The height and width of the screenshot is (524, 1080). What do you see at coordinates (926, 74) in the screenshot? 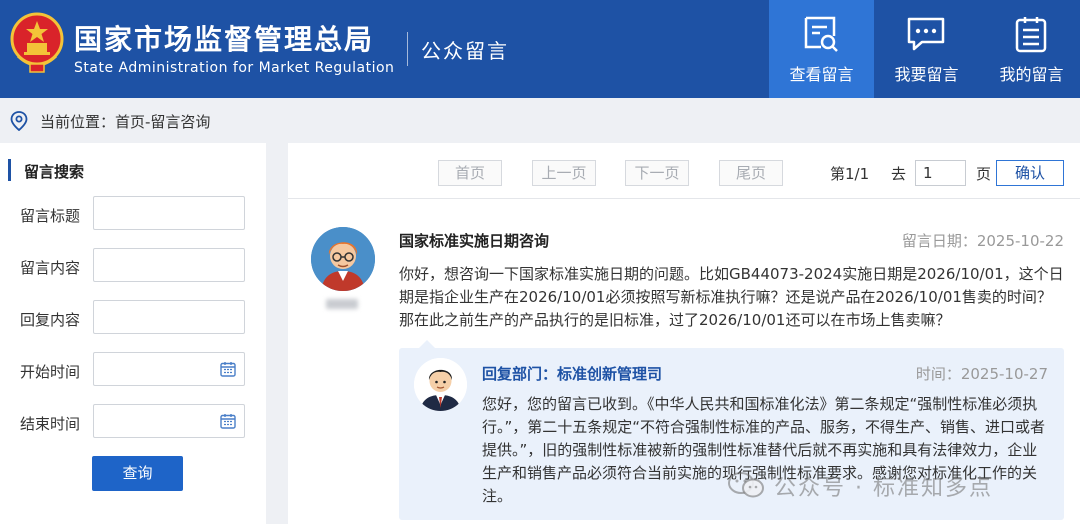
I see `nav-label: 我要留言` at bounding box center [926, 74].